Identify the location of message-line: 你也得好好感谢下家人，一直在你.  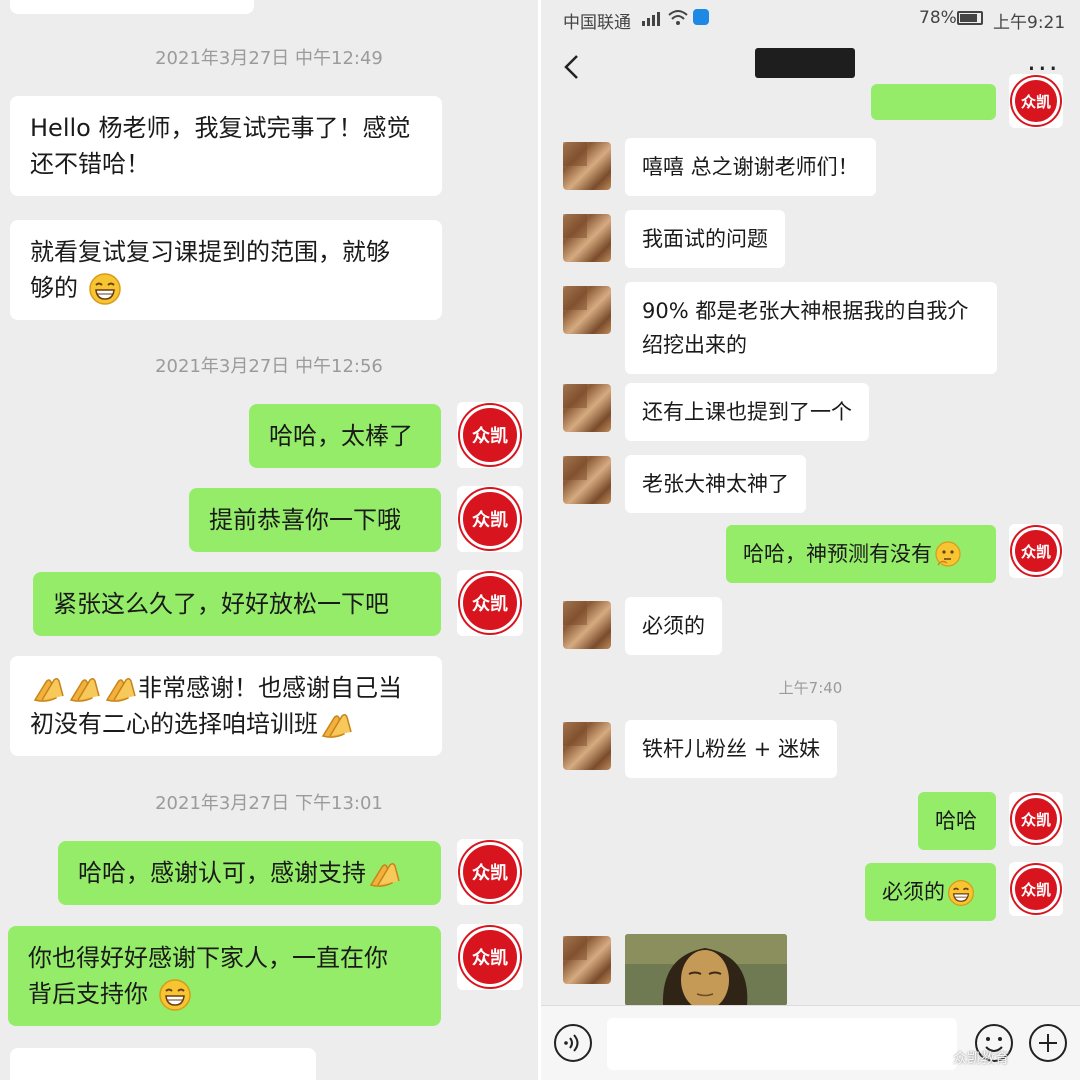
(208, 958).